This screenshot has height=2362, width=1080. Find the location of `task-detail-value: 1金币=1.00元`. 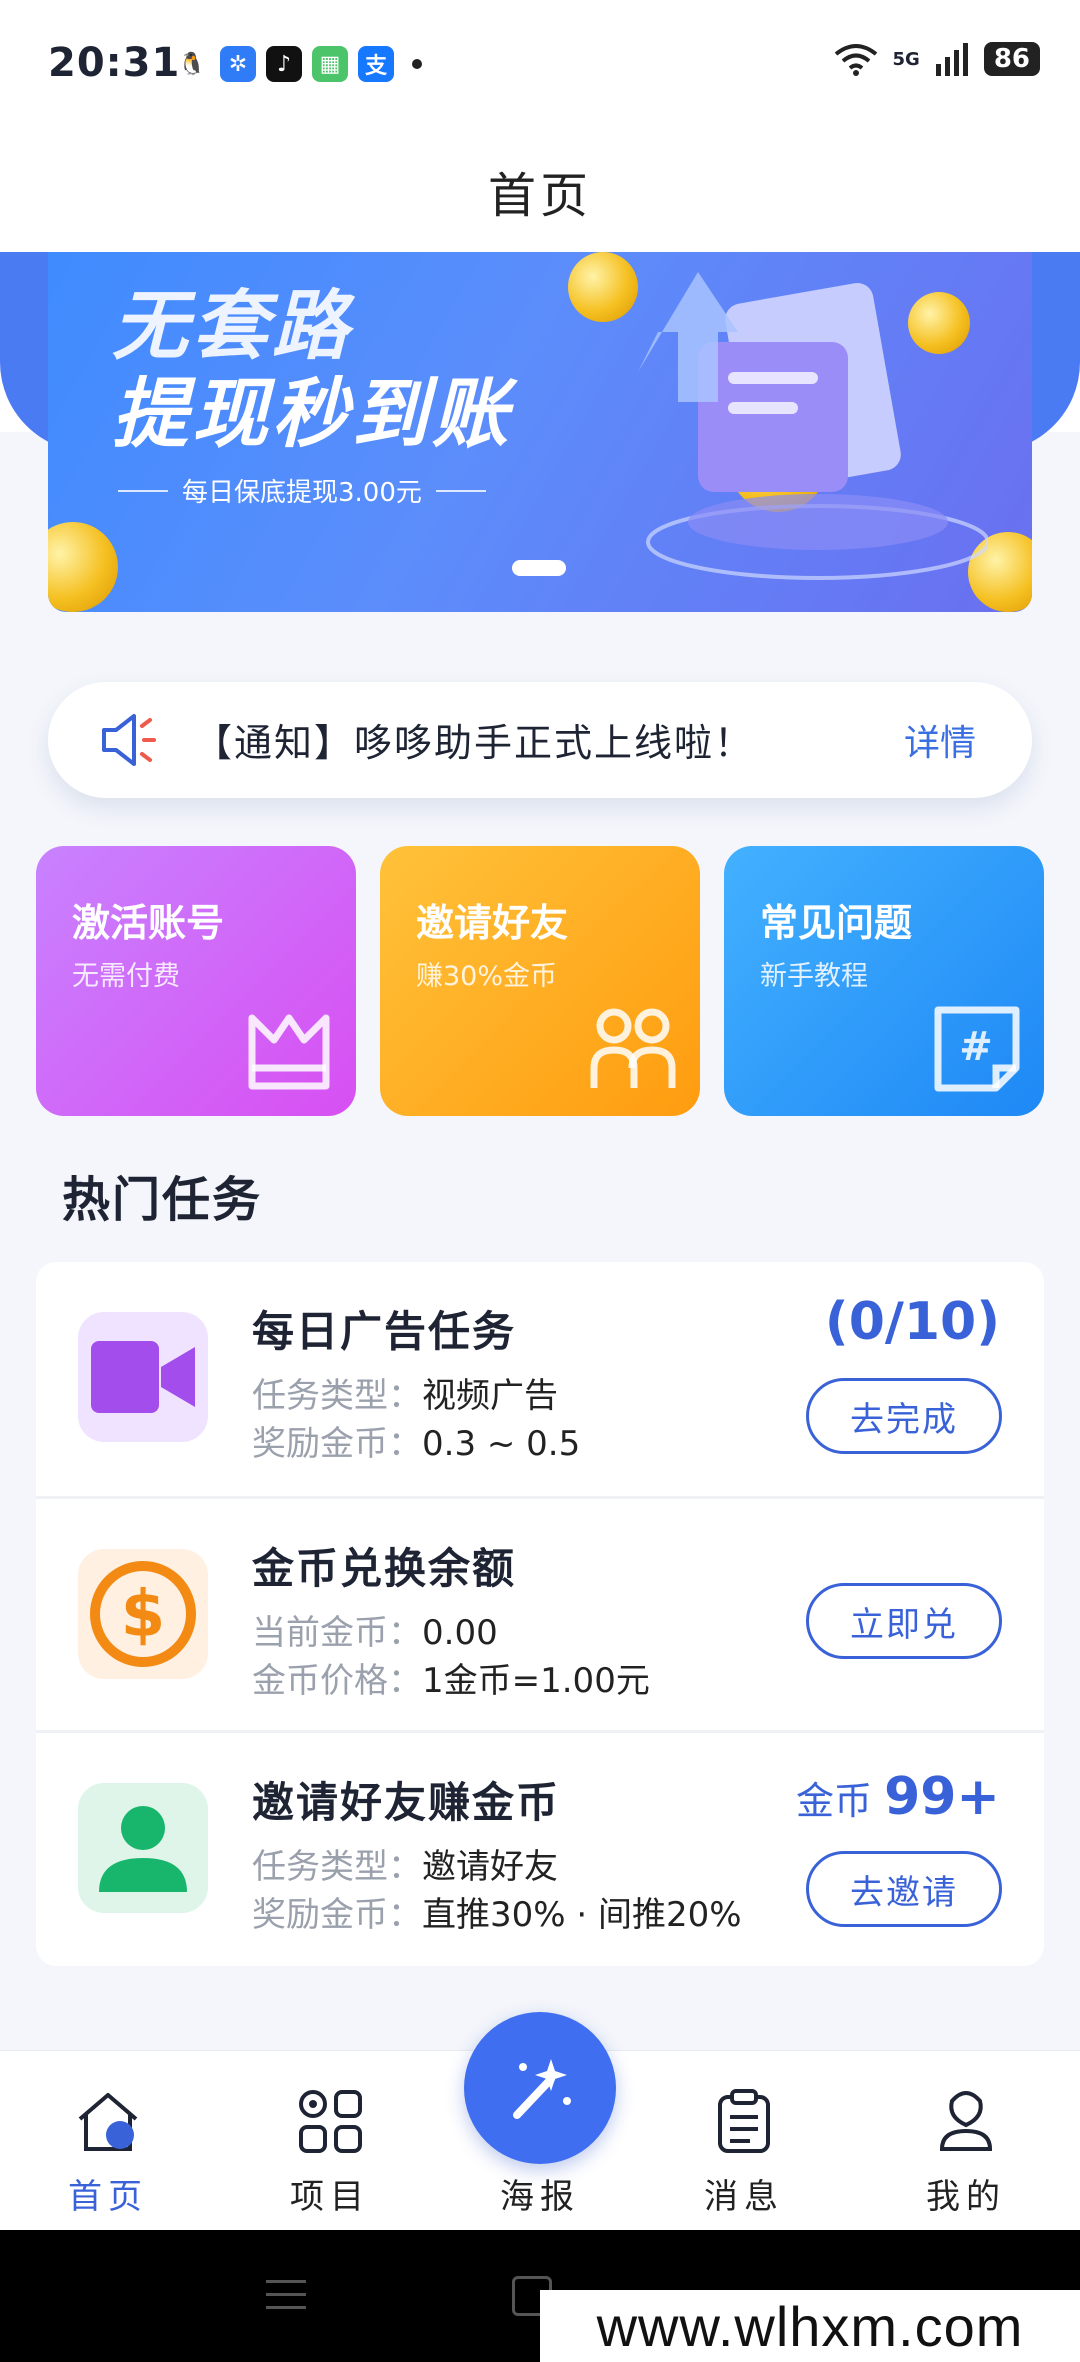

task-detail-value: 1金币=1.00元 is located at coordinates (536, 1681).